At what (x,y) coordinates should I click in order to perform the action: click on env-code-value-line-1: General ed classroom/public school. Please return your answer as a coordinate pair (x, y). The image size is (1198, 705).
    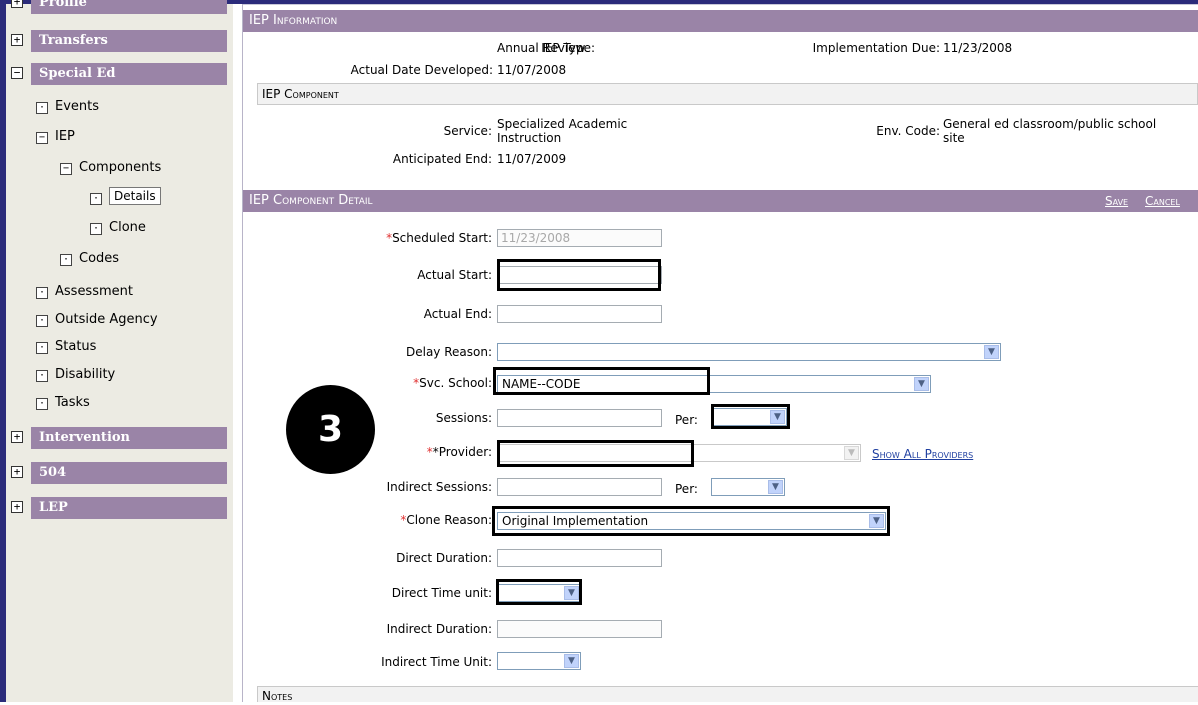
    Looking at the image, I should click on (1050, 124).